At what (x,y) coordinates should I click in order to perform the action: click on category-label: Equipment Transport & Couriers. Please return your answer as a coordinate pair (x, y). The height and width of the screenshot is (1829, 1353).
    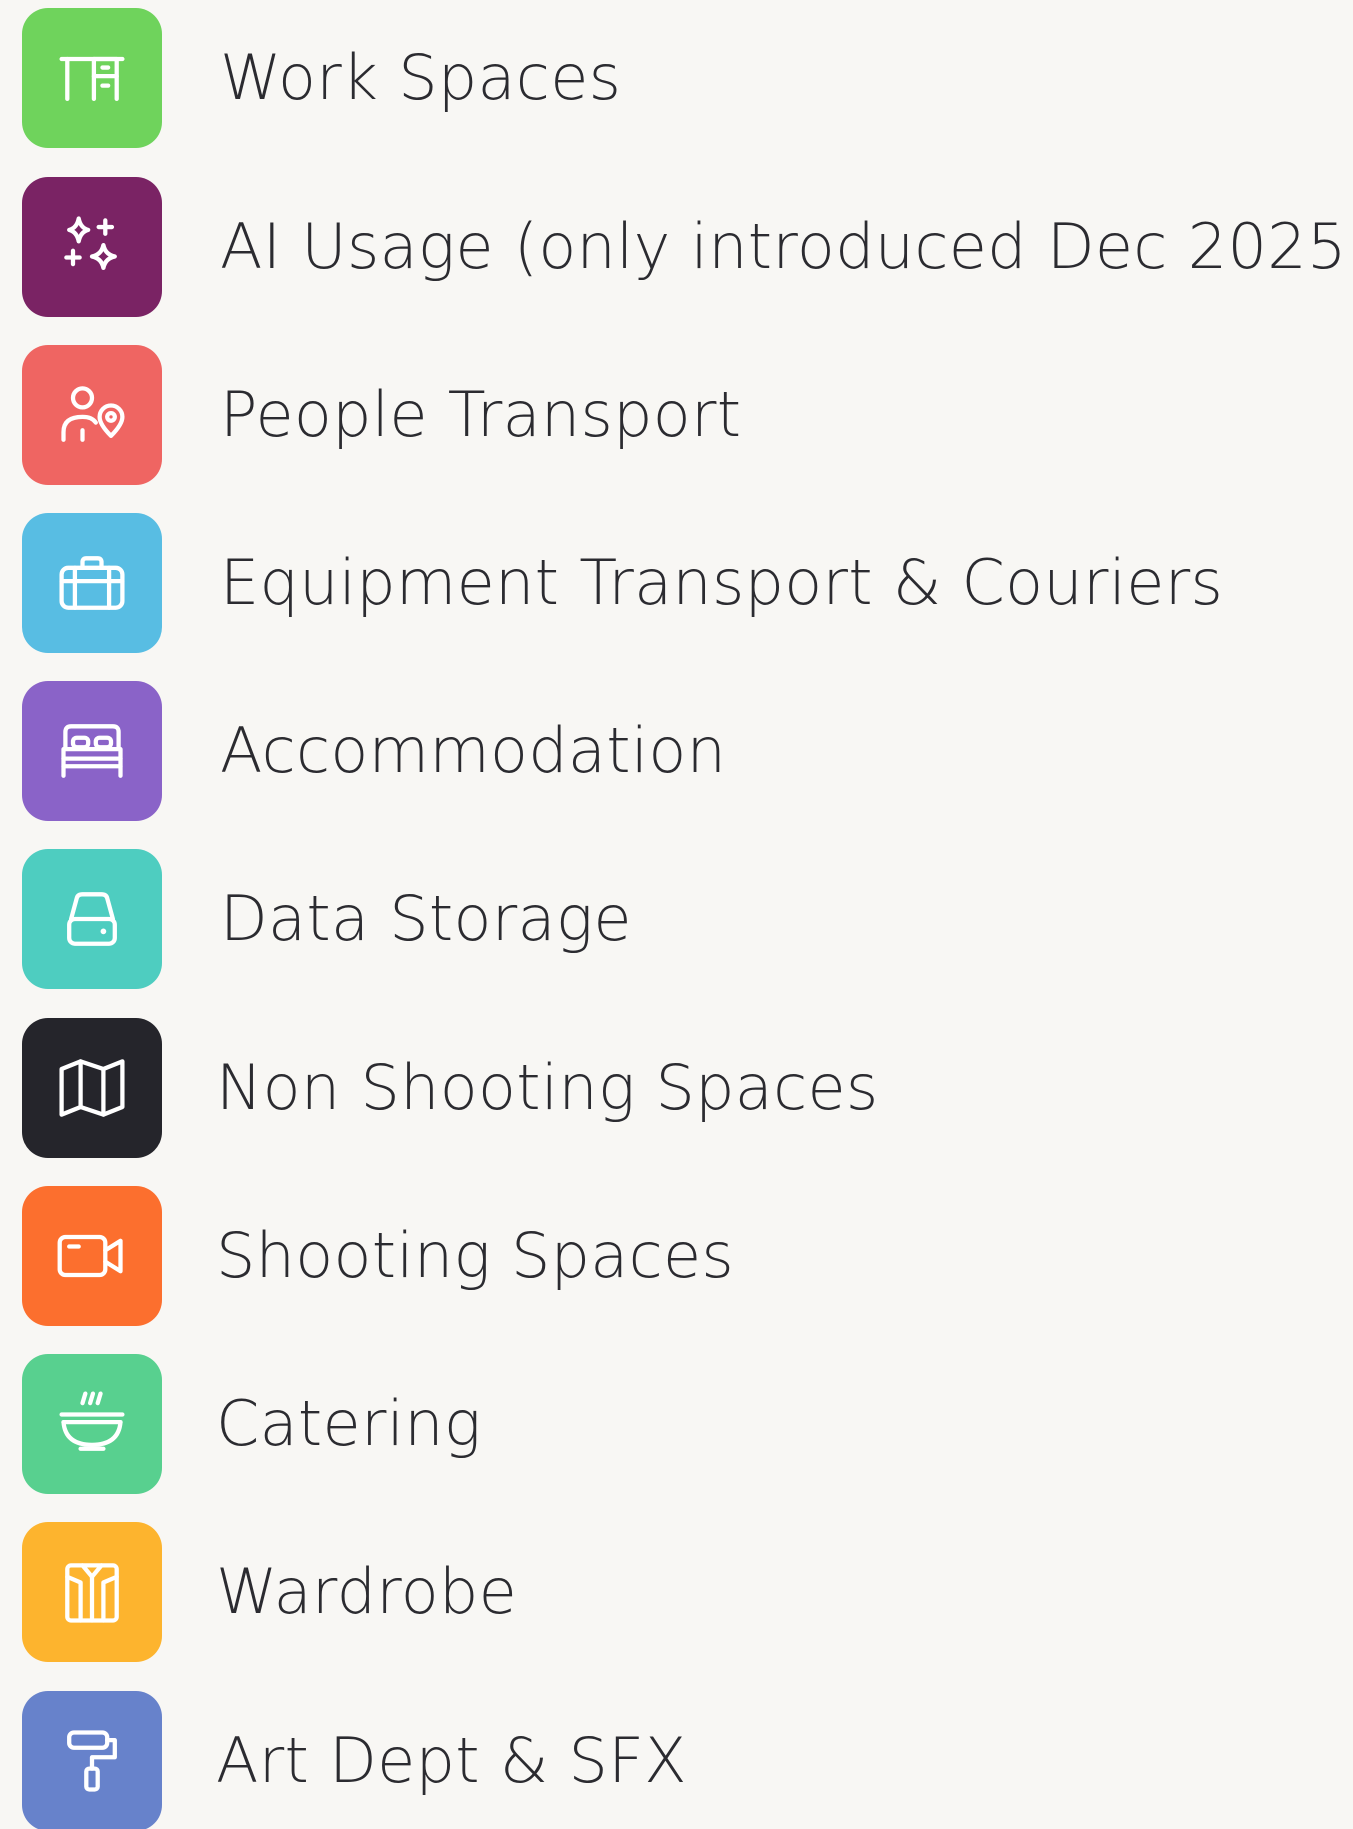
    Looking at the image, I should click on (722, 582).